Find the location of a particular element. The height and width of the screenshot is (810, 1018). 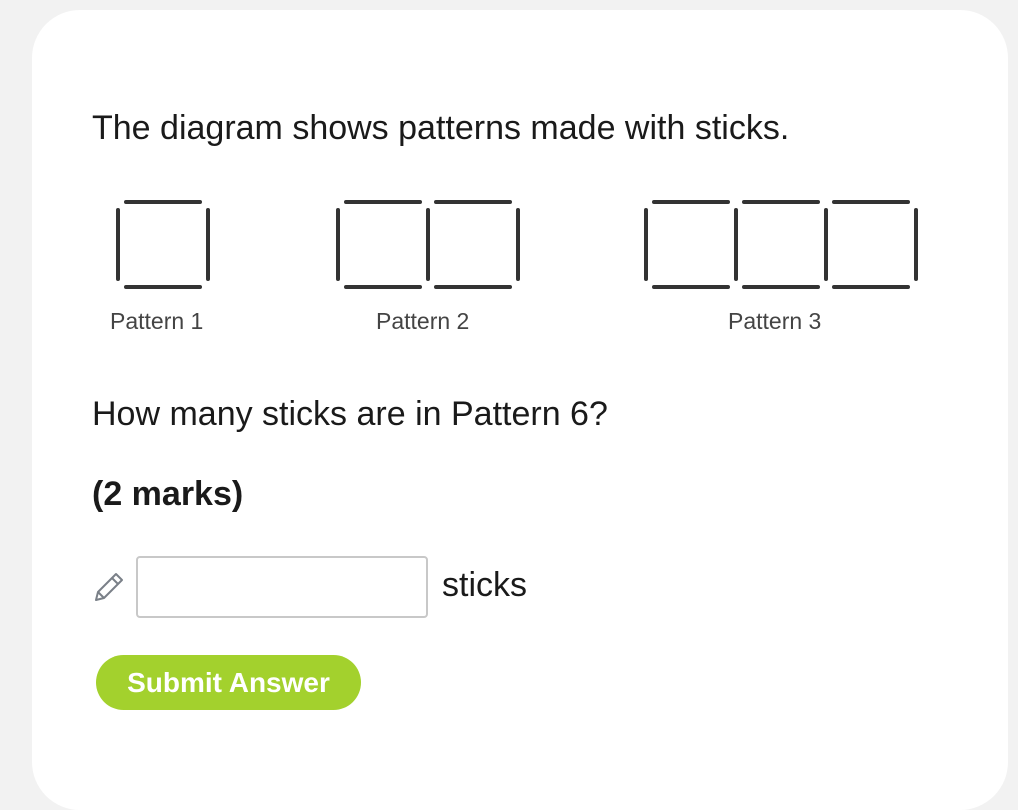

pencil-icon is located at coordinates (109, 587).